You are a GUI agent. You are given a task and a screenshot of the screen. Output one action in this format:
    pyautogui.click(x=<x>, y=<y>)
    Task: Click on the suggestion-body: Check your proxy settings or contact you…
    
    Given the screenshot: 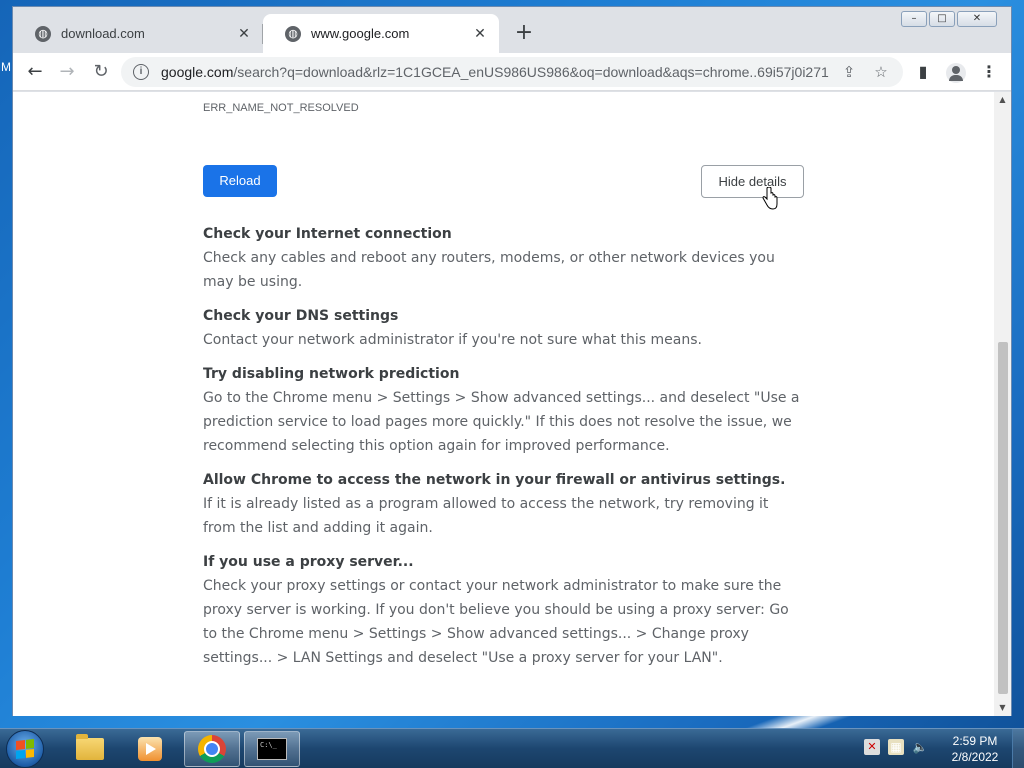 What is the action you would take?
    pyautogui.click(x=496, y=622)
    